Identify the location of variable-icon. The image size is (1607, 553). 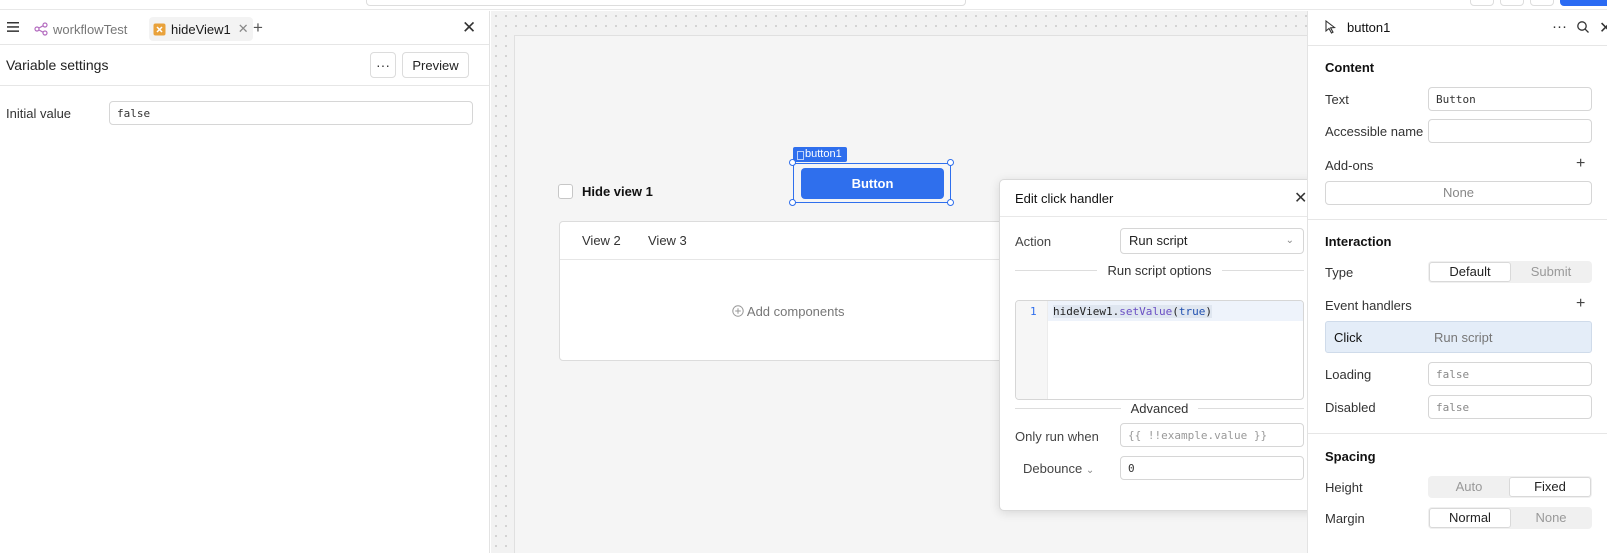
(159, 29).